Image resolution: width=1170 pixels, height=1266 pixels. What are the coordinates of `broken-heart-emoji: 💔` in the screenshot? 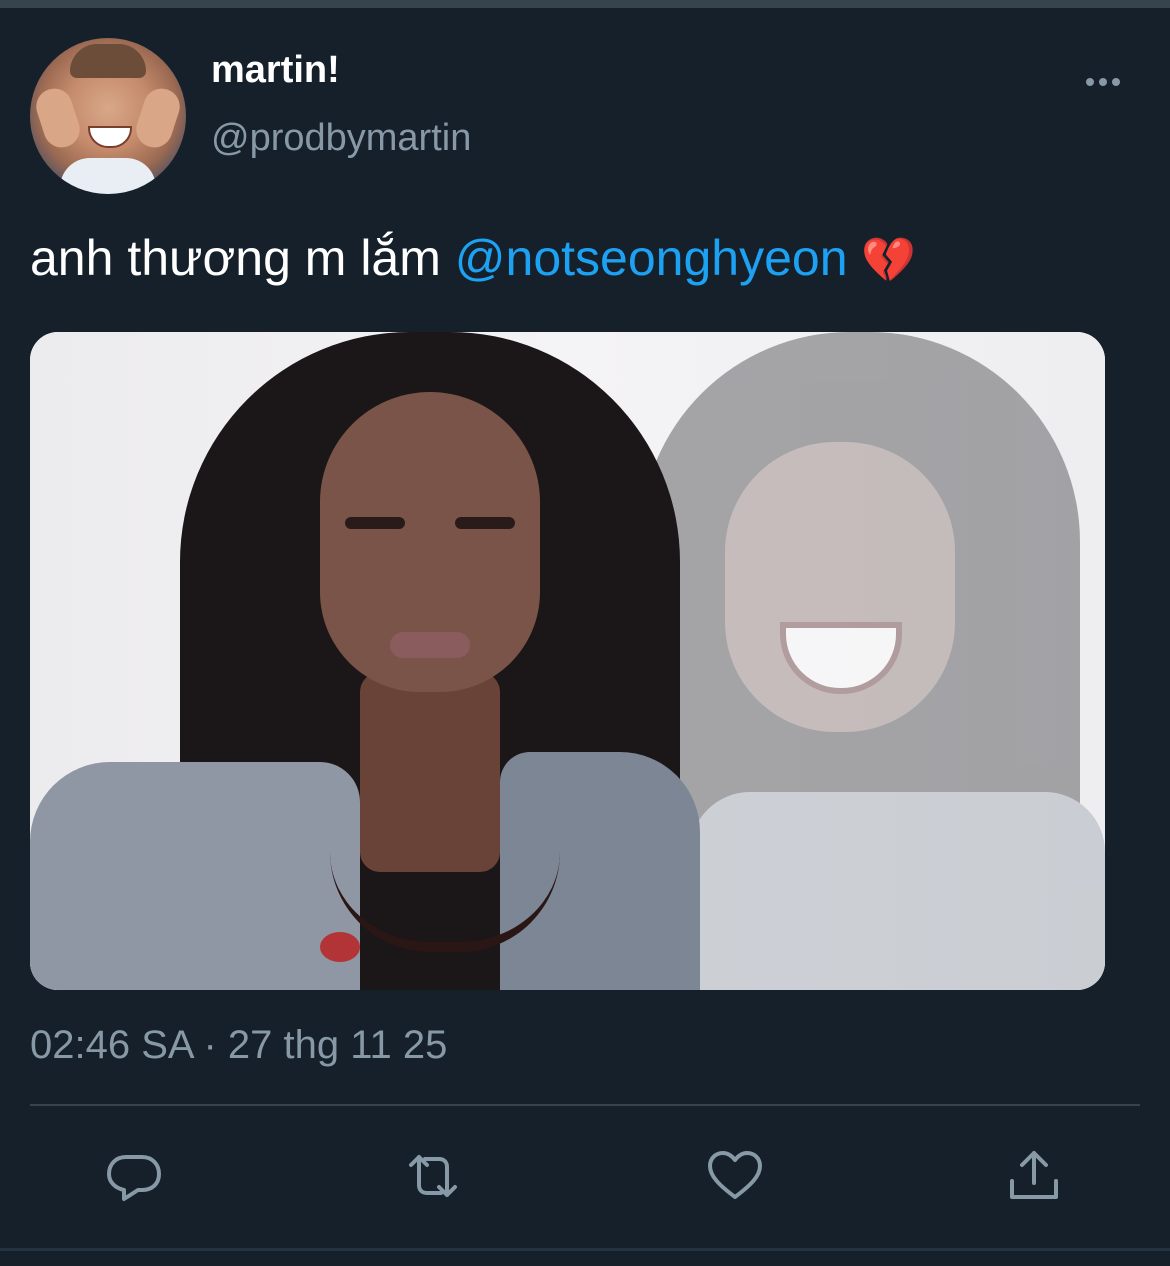 It's located at (889, 260).